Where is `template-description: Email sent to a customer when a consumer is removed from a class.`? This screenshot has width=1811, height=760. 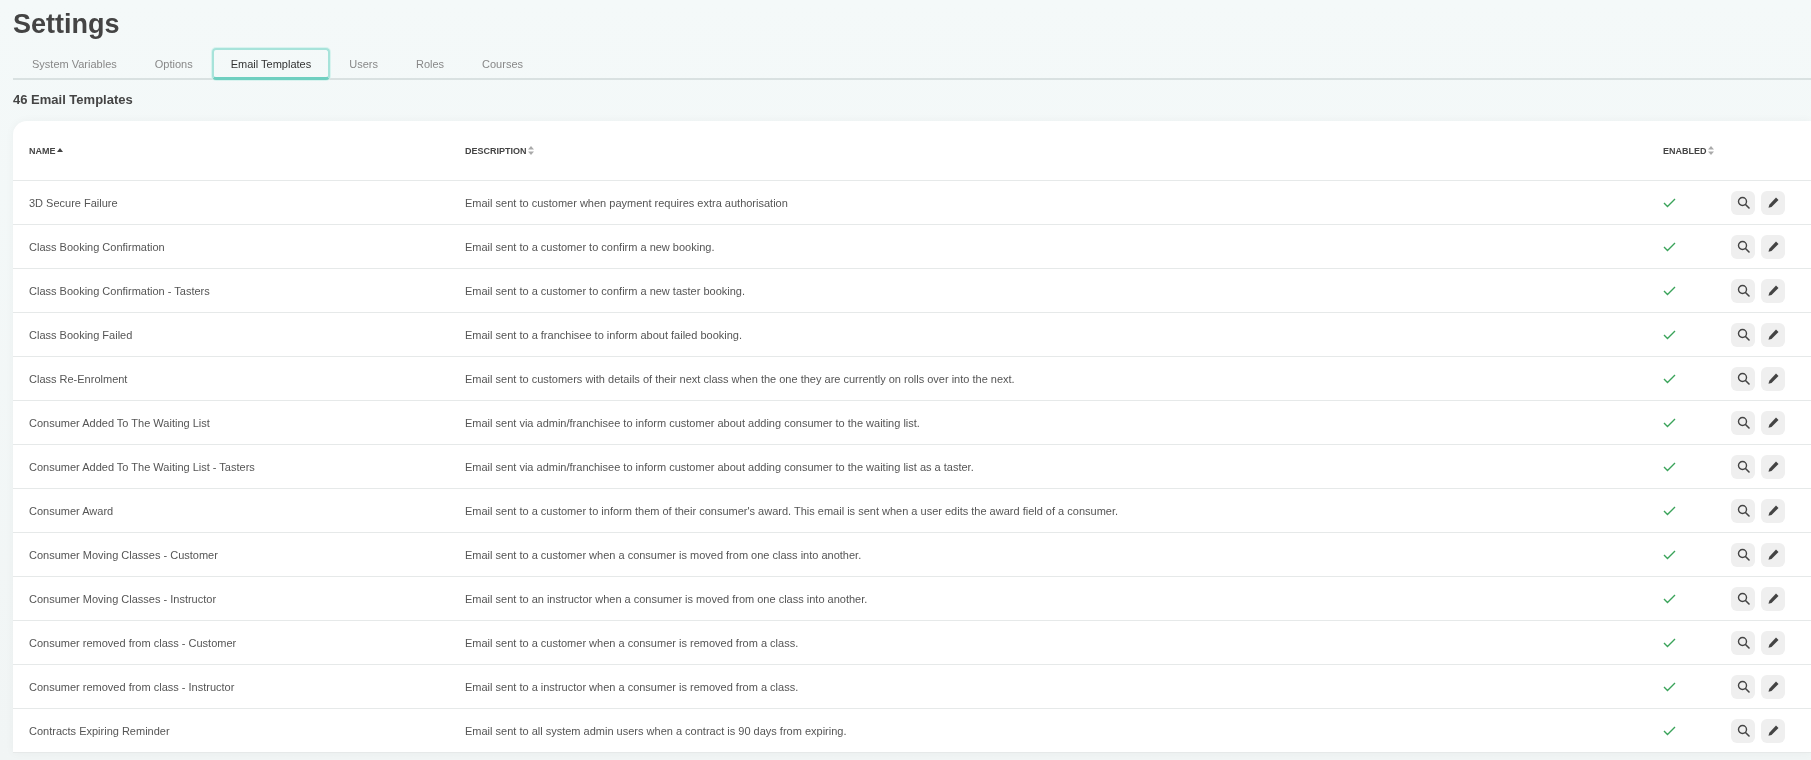
template-description: Email sent to a customer when a consumer is removed from a class. is located at coordinates (632, 642).